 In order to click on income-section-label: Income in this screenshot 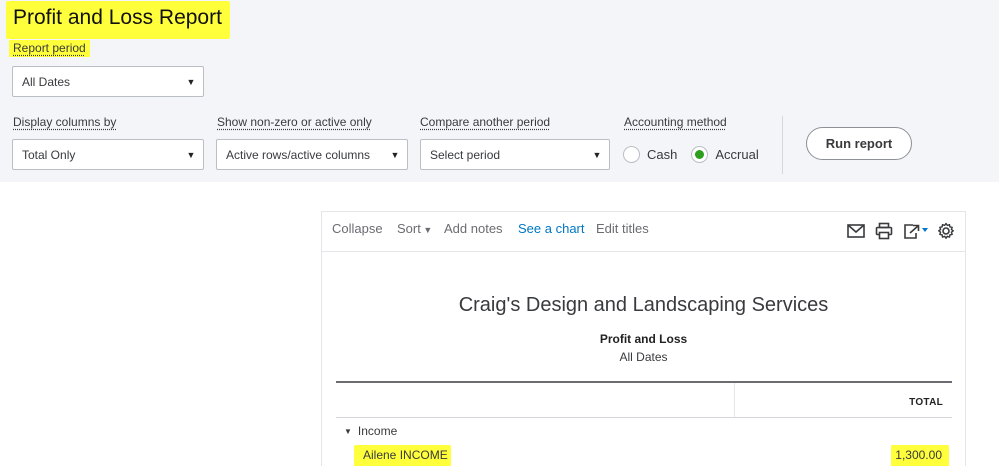, I will do `click(377, 431)`.